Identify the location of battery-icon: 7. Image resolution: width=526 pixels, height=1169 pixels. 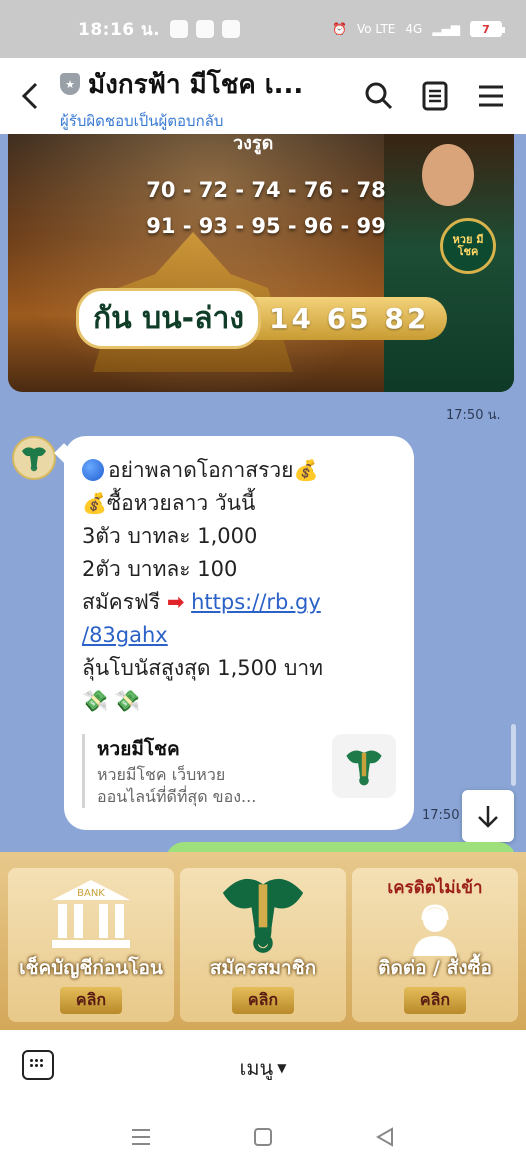
(487, 29).